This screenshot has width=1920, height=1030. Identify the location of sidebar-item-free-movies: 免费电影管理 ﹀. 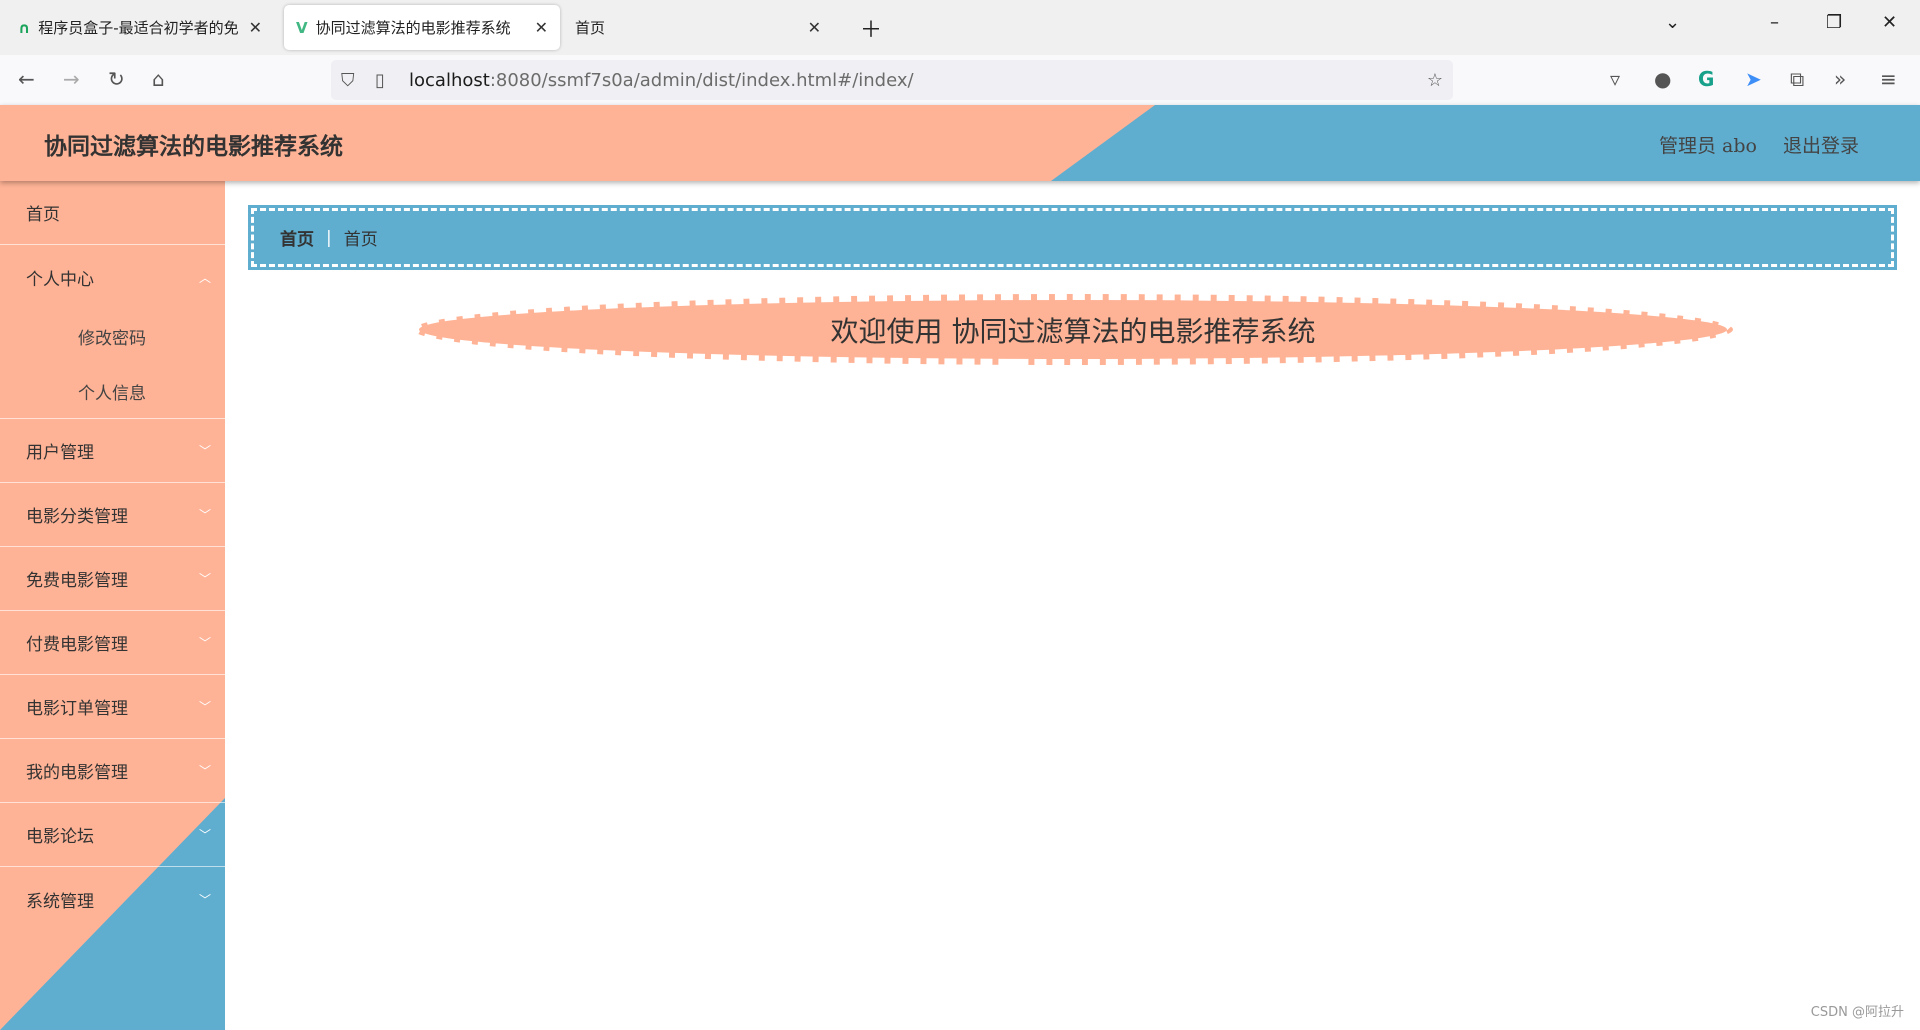
(112, 579).